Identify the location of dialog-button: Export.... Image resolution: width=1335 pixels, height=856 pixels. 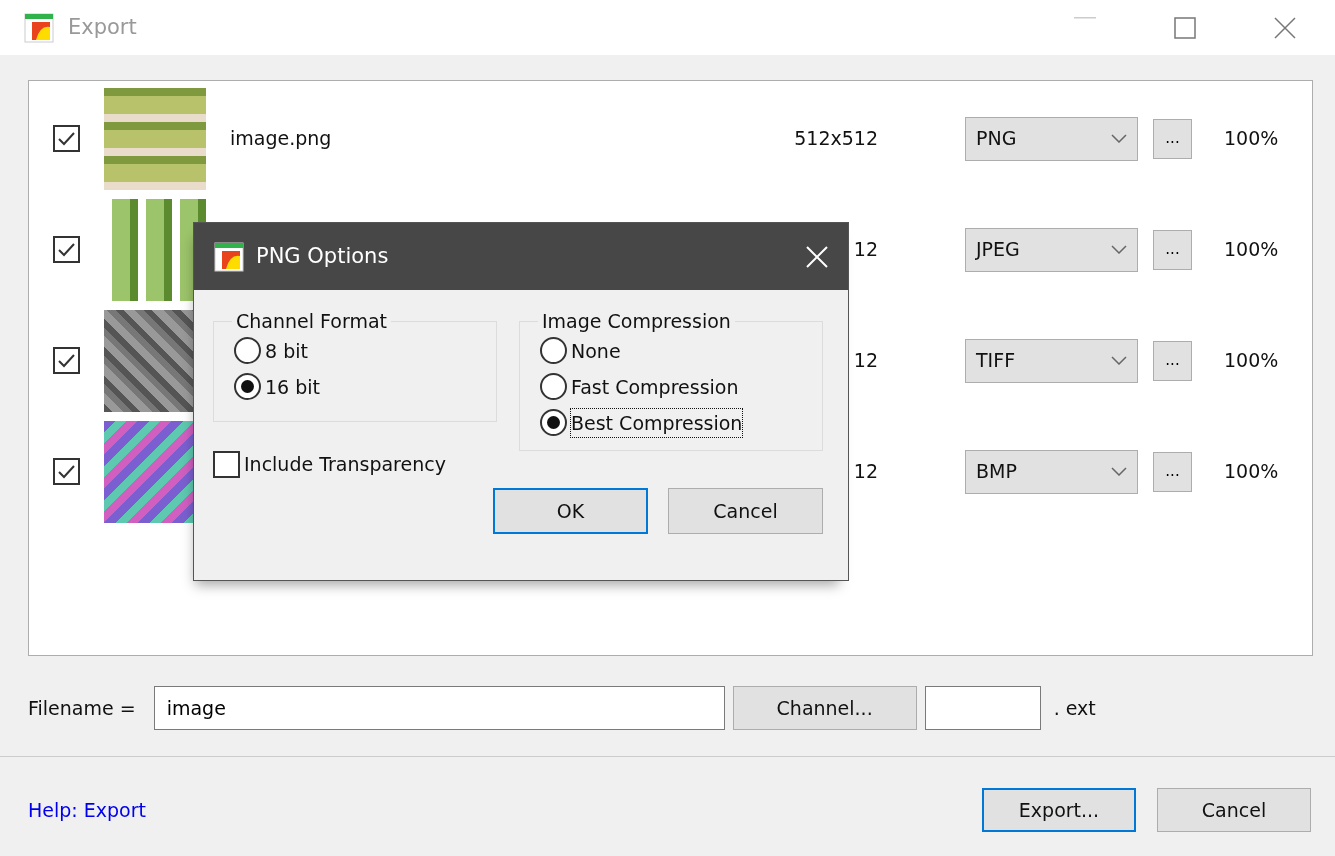
(1059, 810).